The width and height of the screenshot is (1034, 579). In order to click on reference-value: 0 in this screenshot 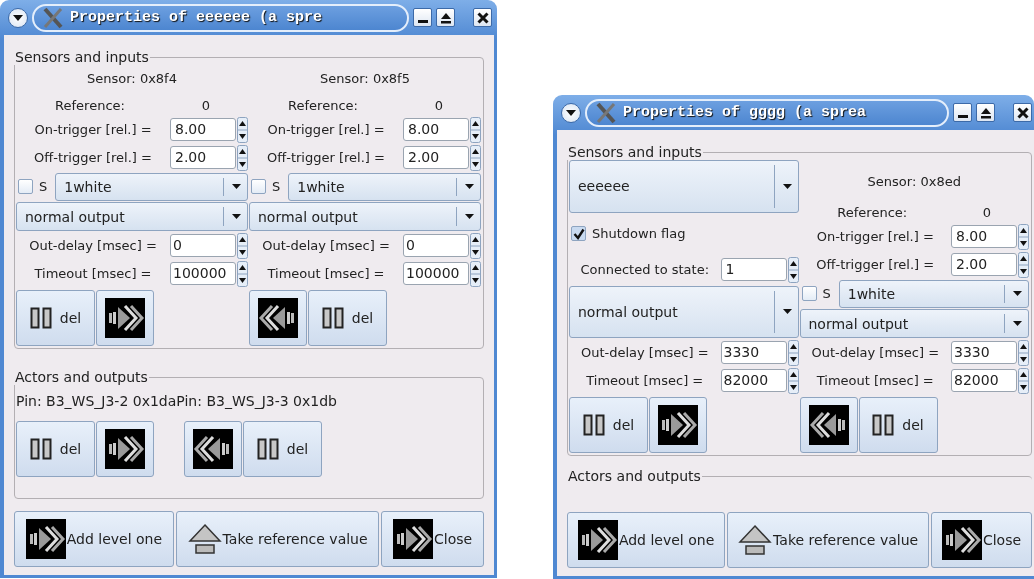, I will do `click(987, 212)`.